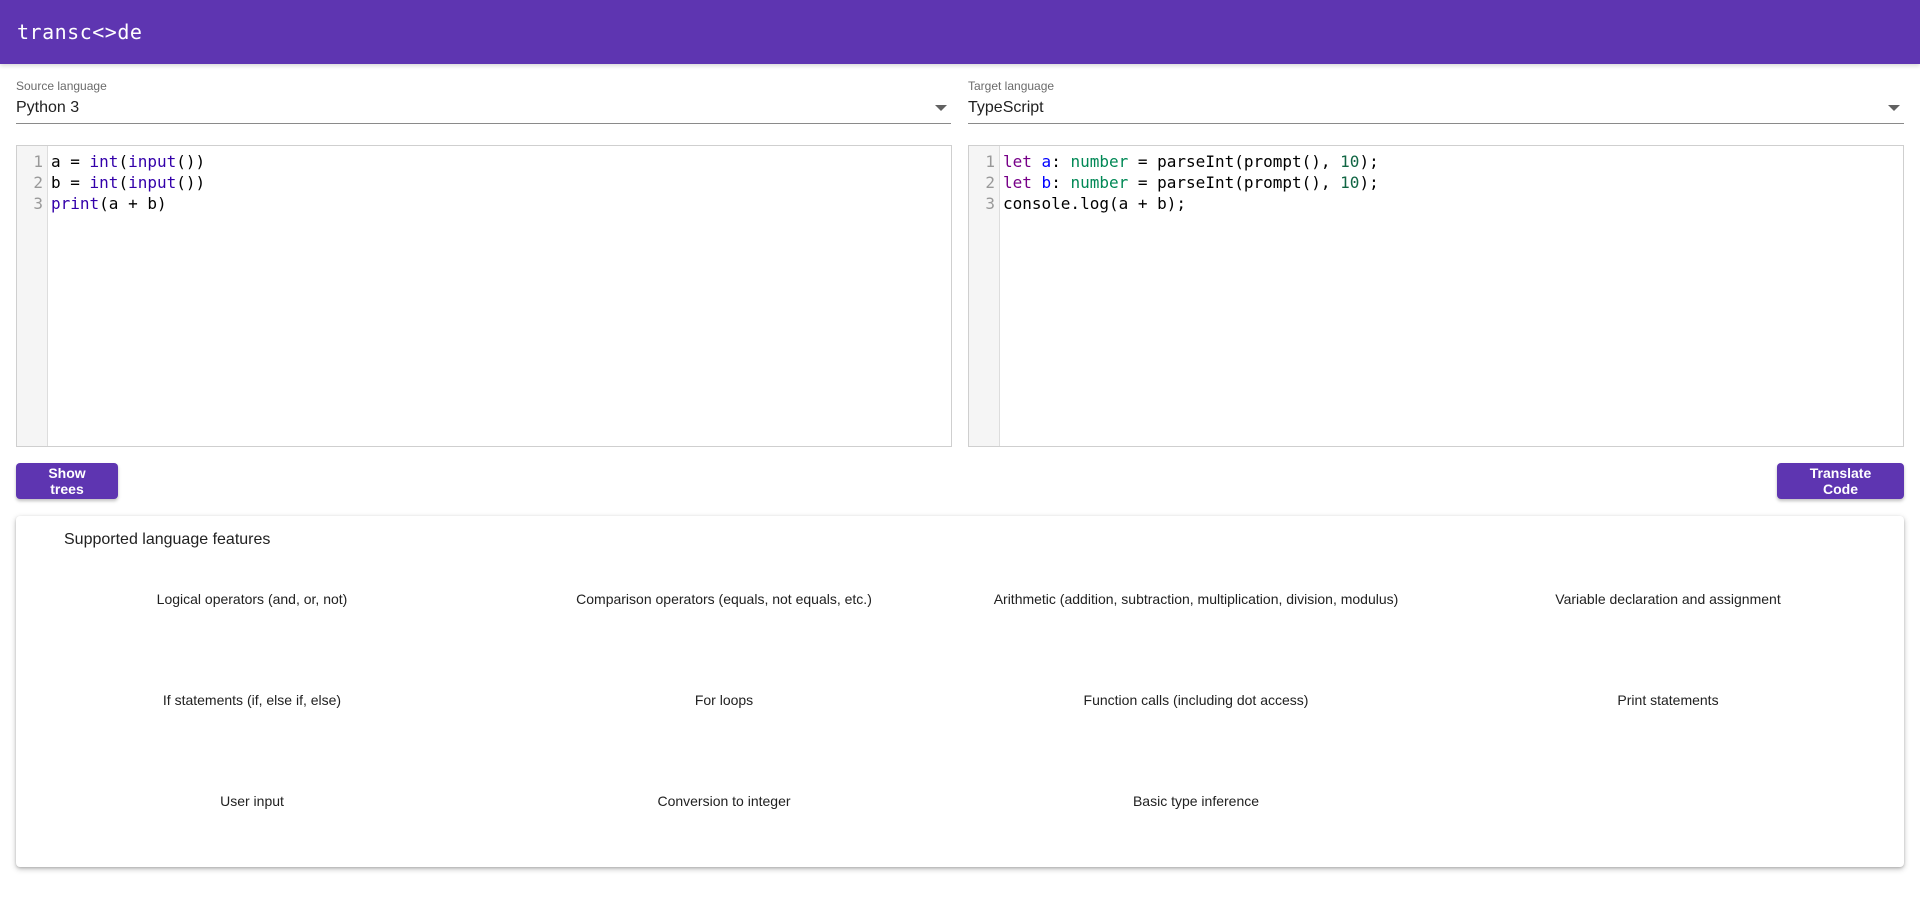 Image resolution: width=1920 pixels, height=916 pixels. Describe the element at coordinates (70, 161) in the screenshot. I see `code-token: a =` at that location.